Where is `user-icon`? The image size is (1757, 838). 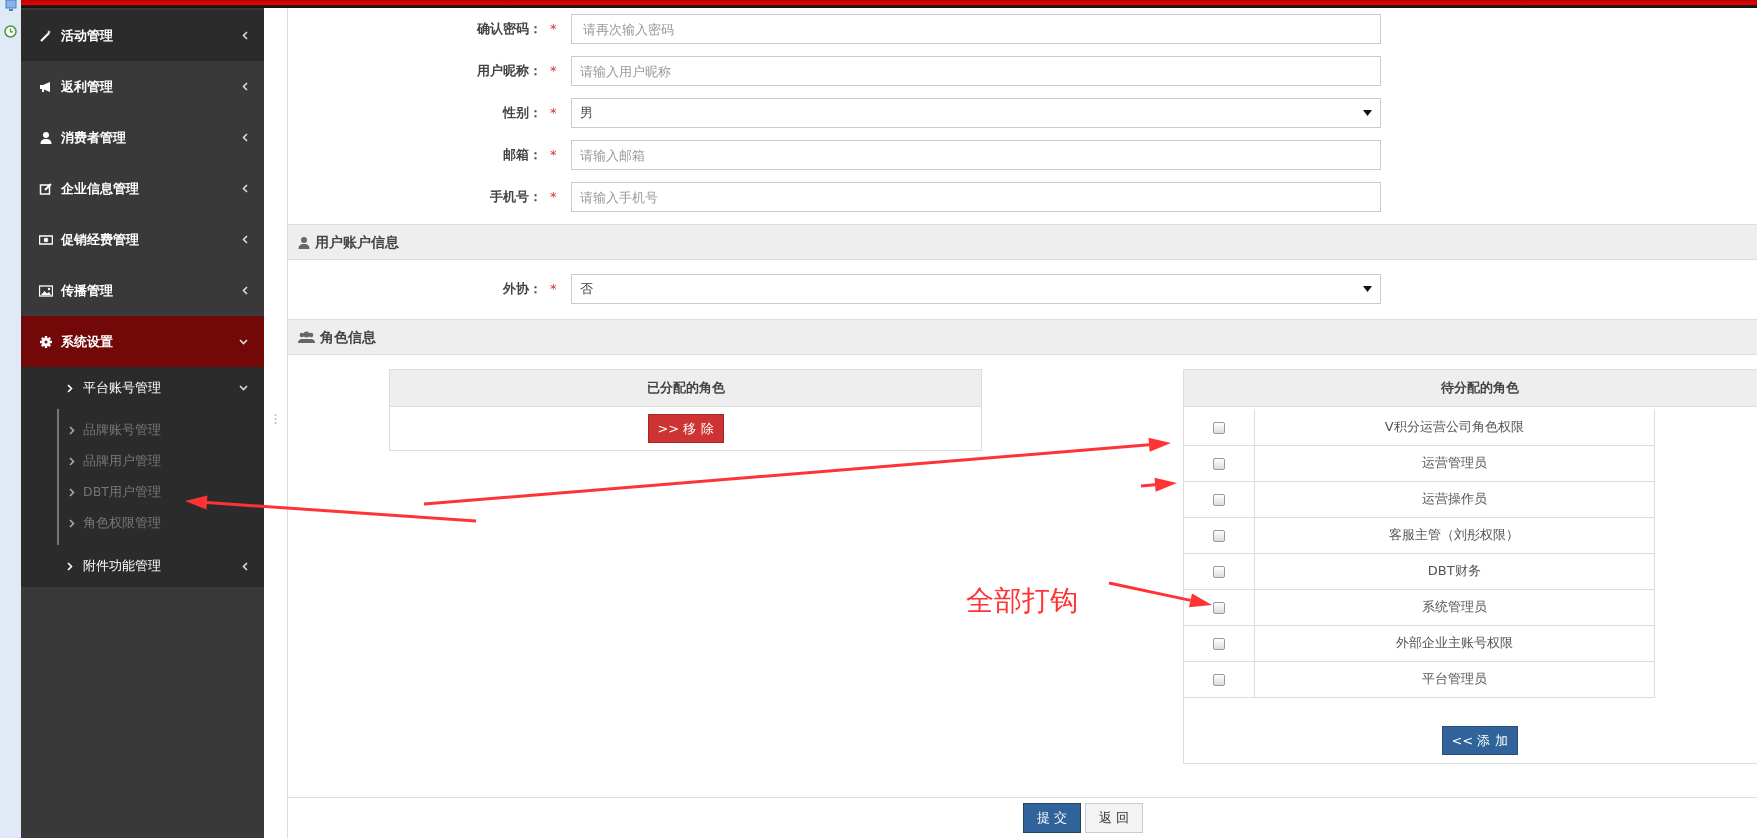 user-icon is located at coordinates (46, 137).